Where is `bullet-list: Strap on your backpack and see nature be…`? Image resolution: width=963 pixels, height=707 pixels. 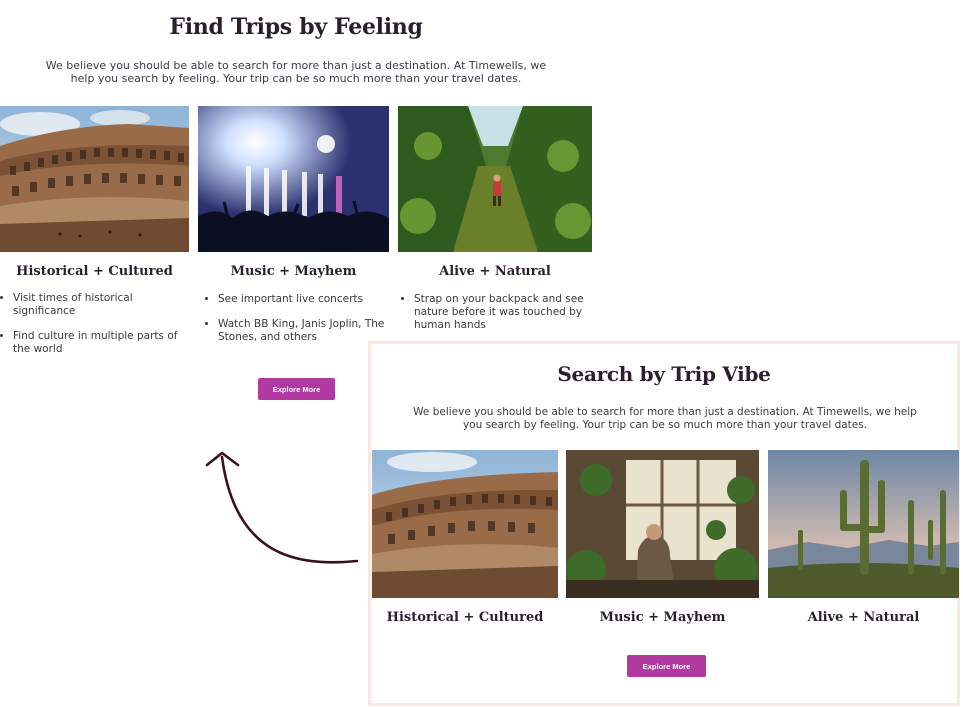
bullet-list: Strap on your backpack and see nature be… is located at coordinates (497, 318).